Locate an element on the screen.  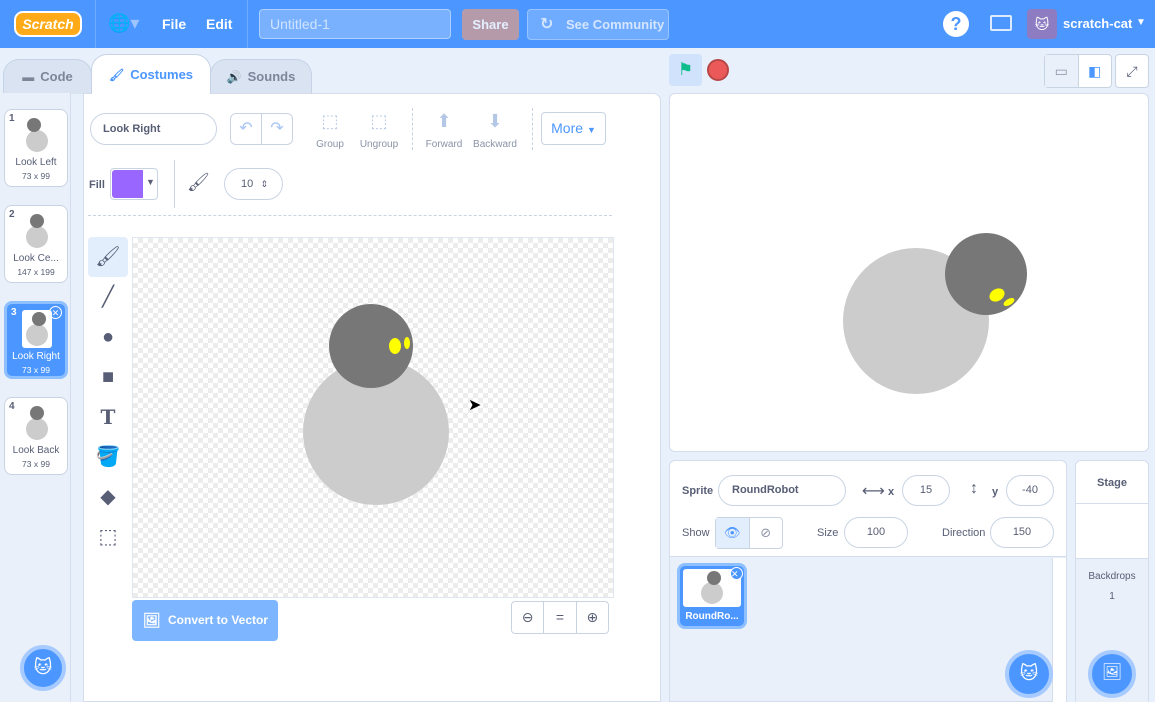
line-tool: ╱ is located at coordinates (108, 297).